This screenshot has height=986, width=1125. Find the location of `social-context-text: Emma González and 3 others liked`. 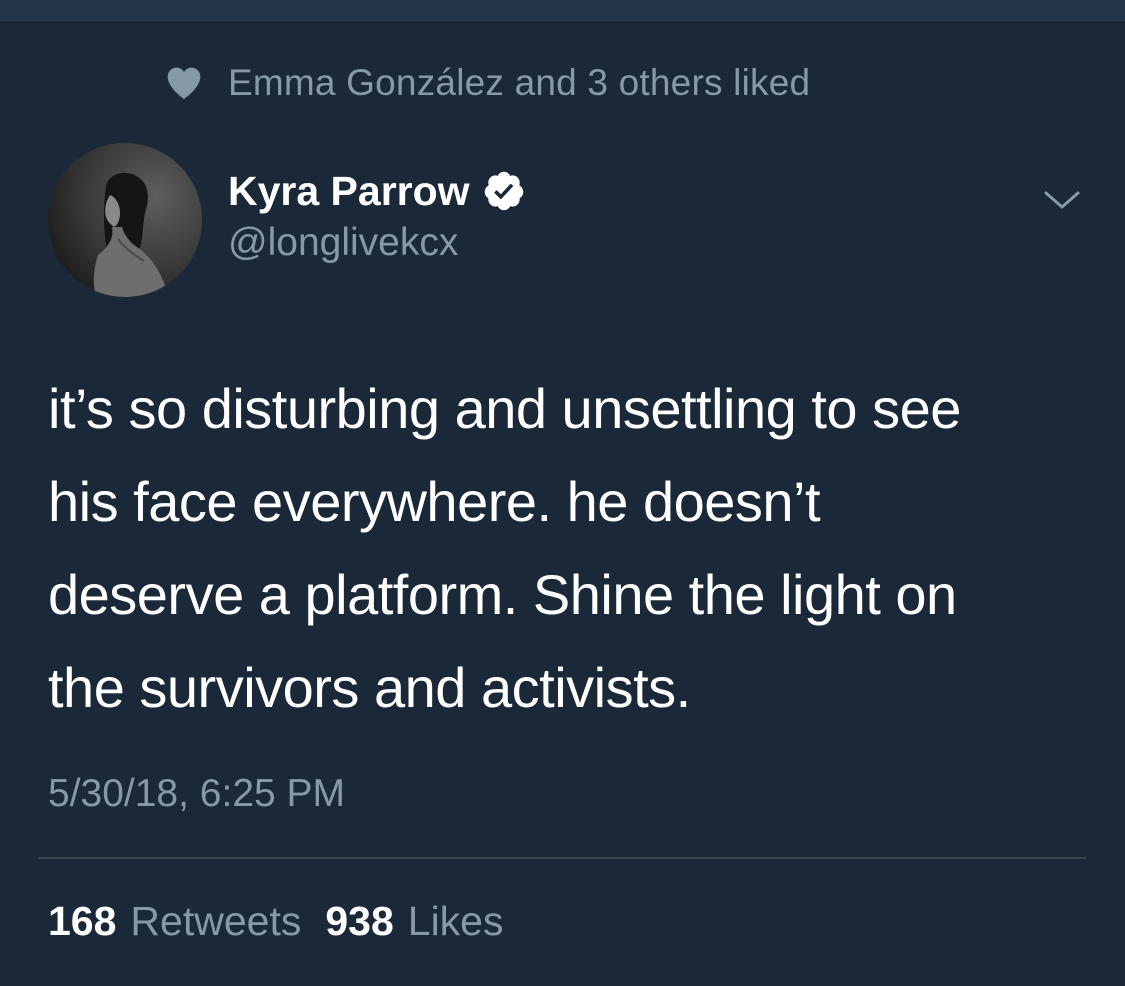

social-context-text: Emma González and 3 others liked is located at coordinates (519, 82).